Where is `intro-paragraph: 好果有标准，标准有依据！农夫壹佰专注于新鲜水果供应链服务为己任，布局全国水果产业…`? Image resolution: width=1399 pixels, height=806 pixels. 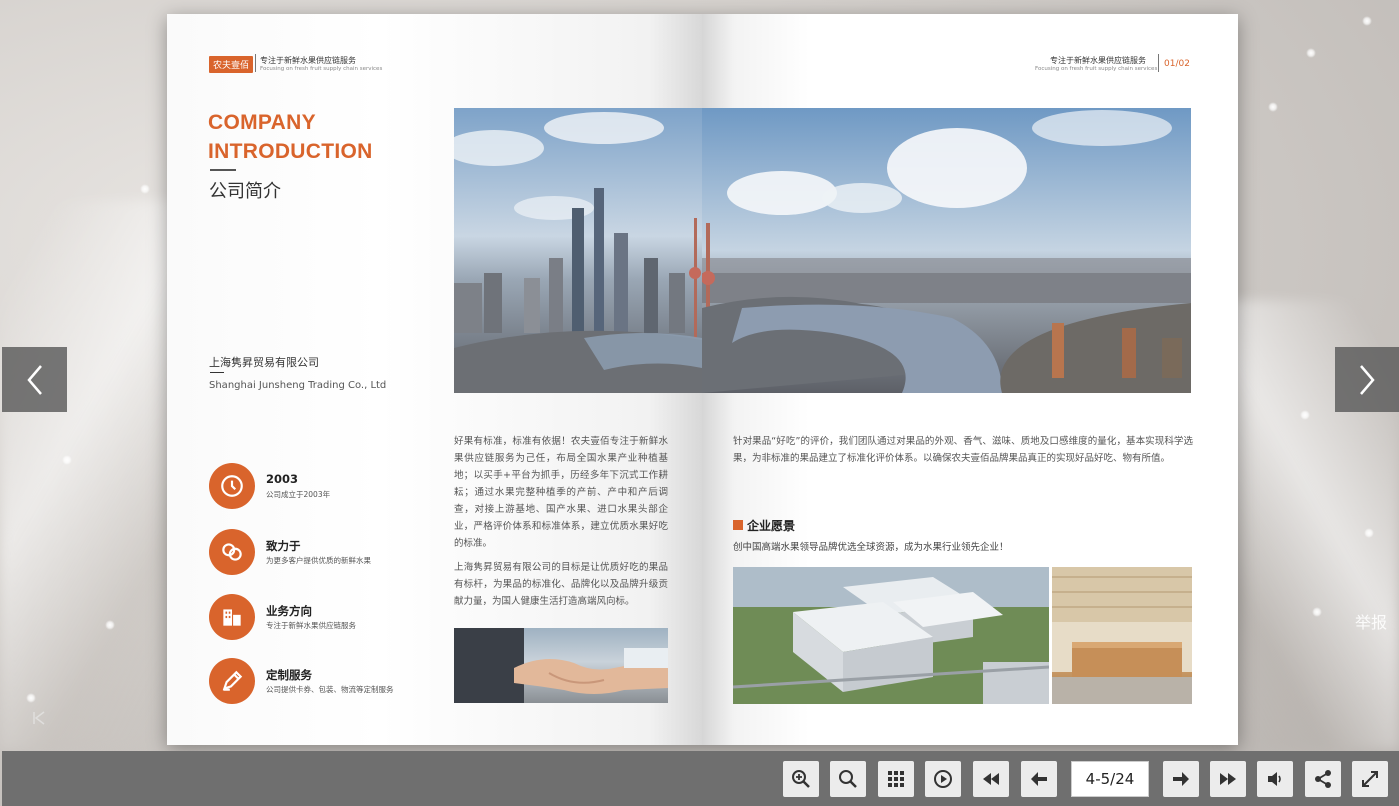
intro-paragraph: 好果有标准，标准有依据！农夫壹佰专注于新鲜水果供应链服务为己任，布局全国水果产业… is located at coordinates (561, 492).